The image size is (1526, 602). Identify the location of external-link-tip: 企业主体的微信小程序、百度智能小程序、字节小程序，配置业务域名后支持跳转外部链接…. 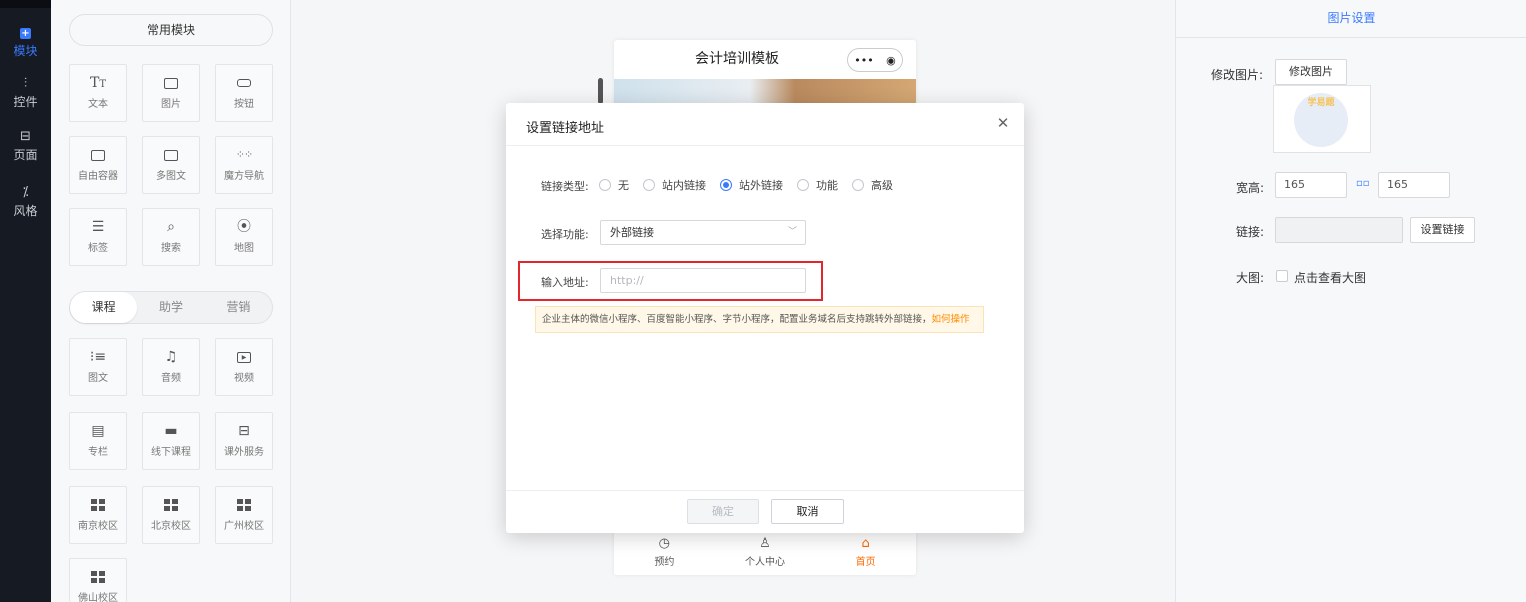
(759, 319).